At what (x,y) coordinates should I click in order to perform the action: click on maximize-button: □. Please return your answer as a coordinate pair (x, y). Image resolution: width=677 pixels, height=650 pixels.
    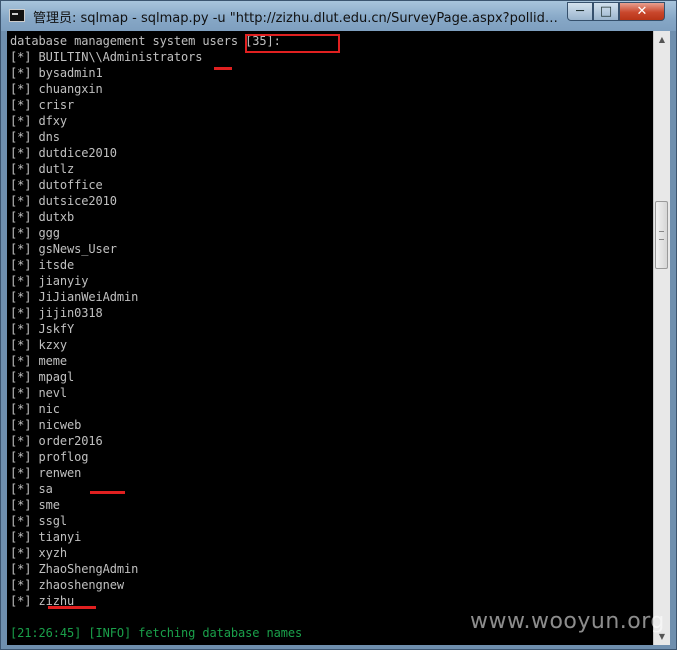
    Looking at the image, I should click on (606, 11).